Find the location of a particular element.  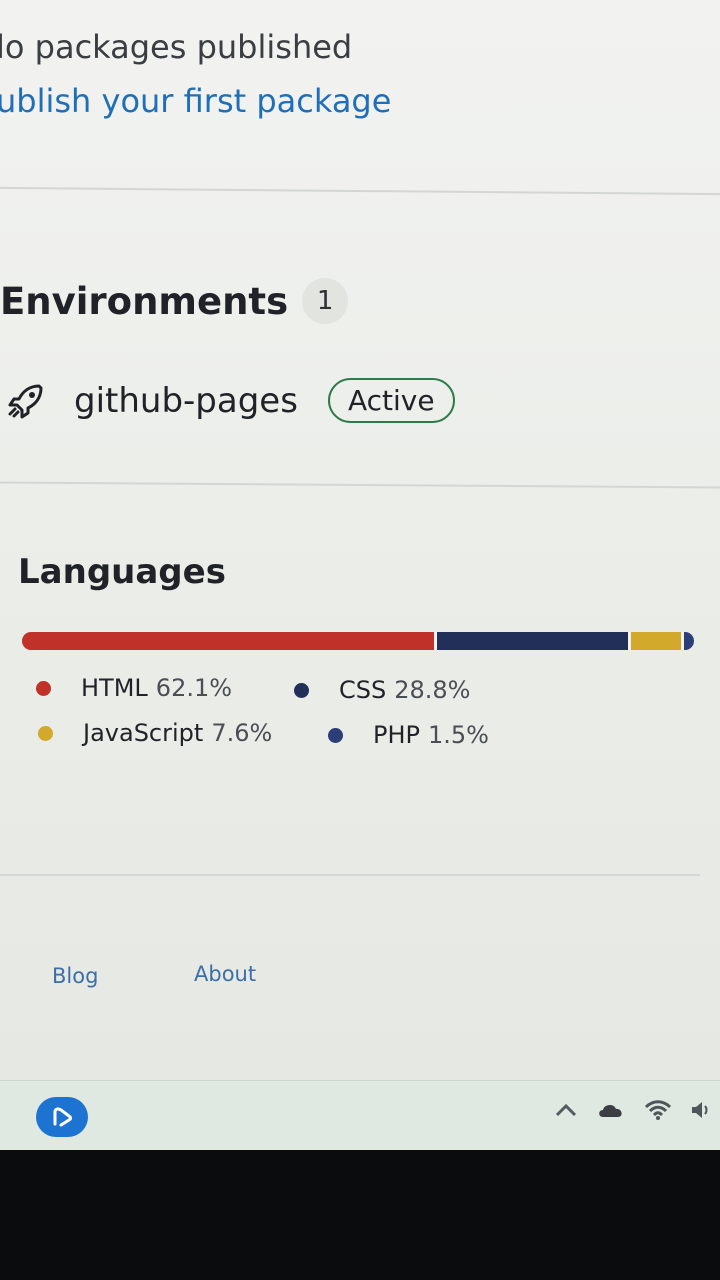

languages-title: Languages is located at coordinates (122, 572).